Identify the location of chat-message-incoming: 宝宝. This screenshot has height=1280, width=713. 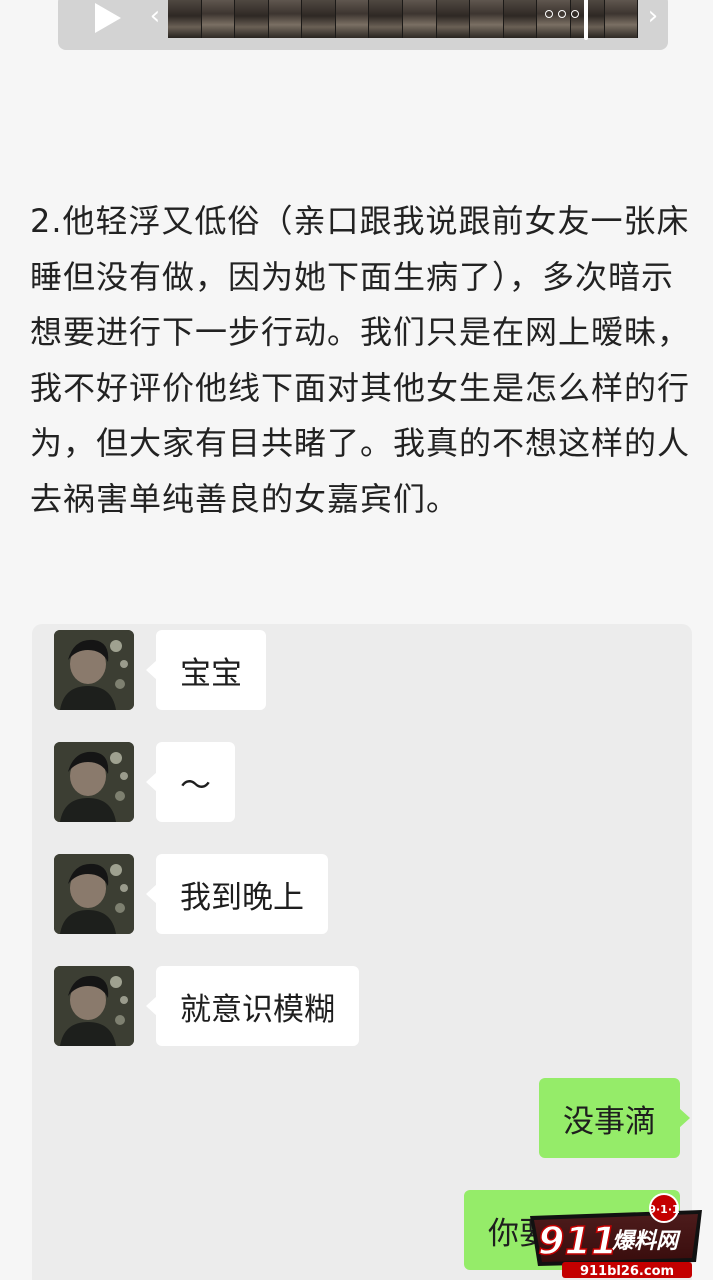
(160, 670).